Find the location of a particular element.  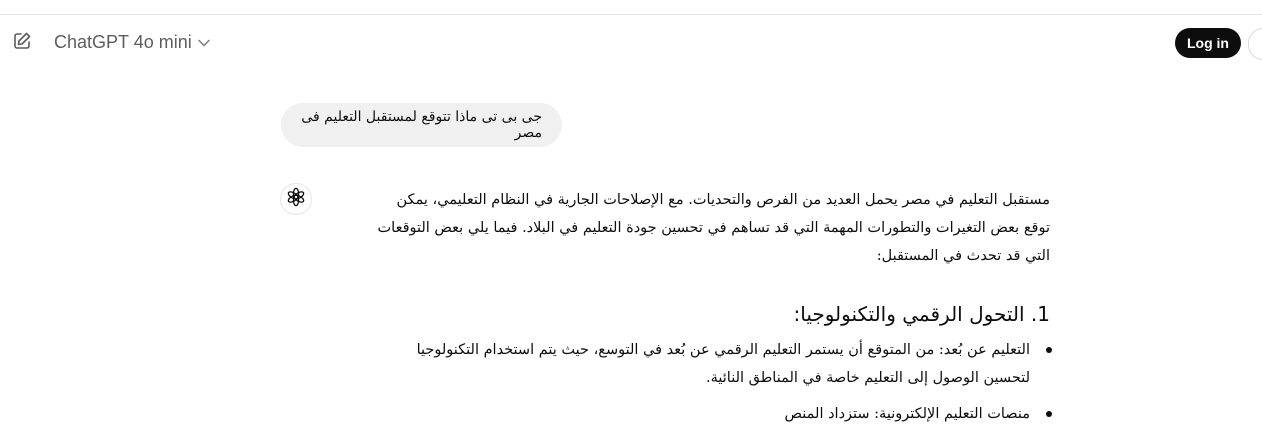

list-item-text: منصات التعليم الإلكترونية: ستزداد المنص is located at coordinates (907, 414).